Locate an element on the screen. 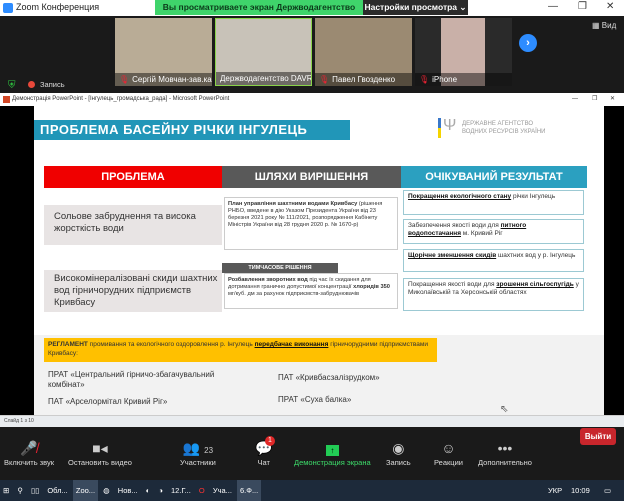 This screenshot has height=501, width=624. share-screen-button: ↑ Демонстрация экрана is located at coordinates (332, 453).